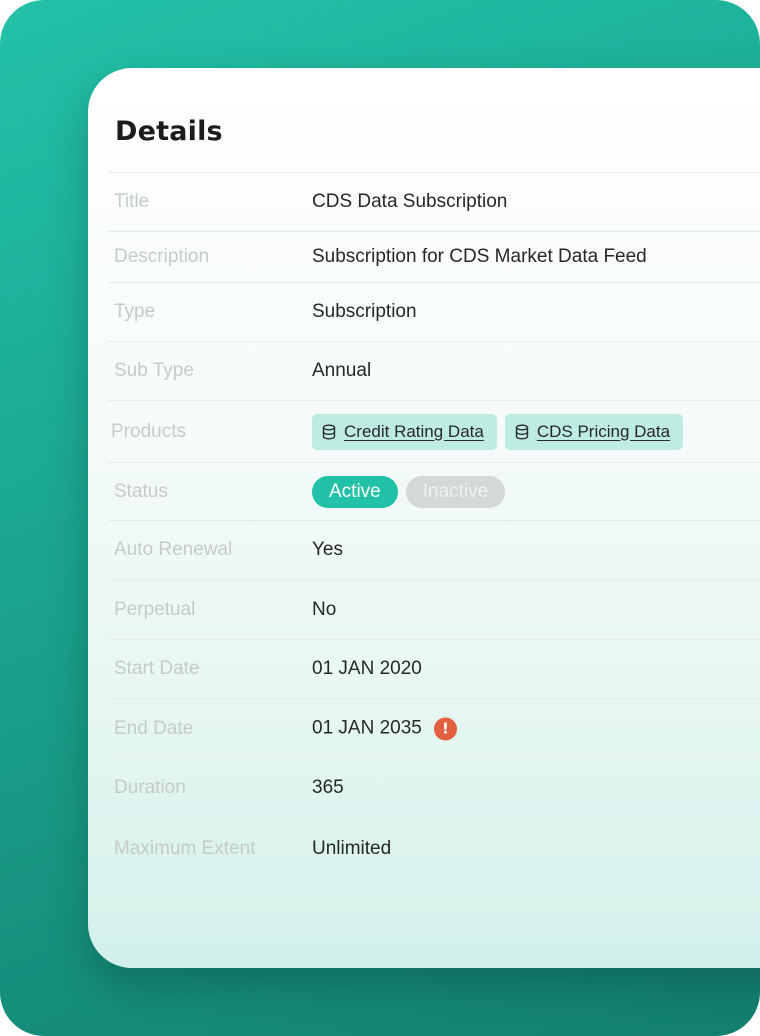 The height and width of the screenshot is (1036, 760). Describe the element at coordinates (327, 549) in the screenshot. I see `row-value: Yes` at that location.